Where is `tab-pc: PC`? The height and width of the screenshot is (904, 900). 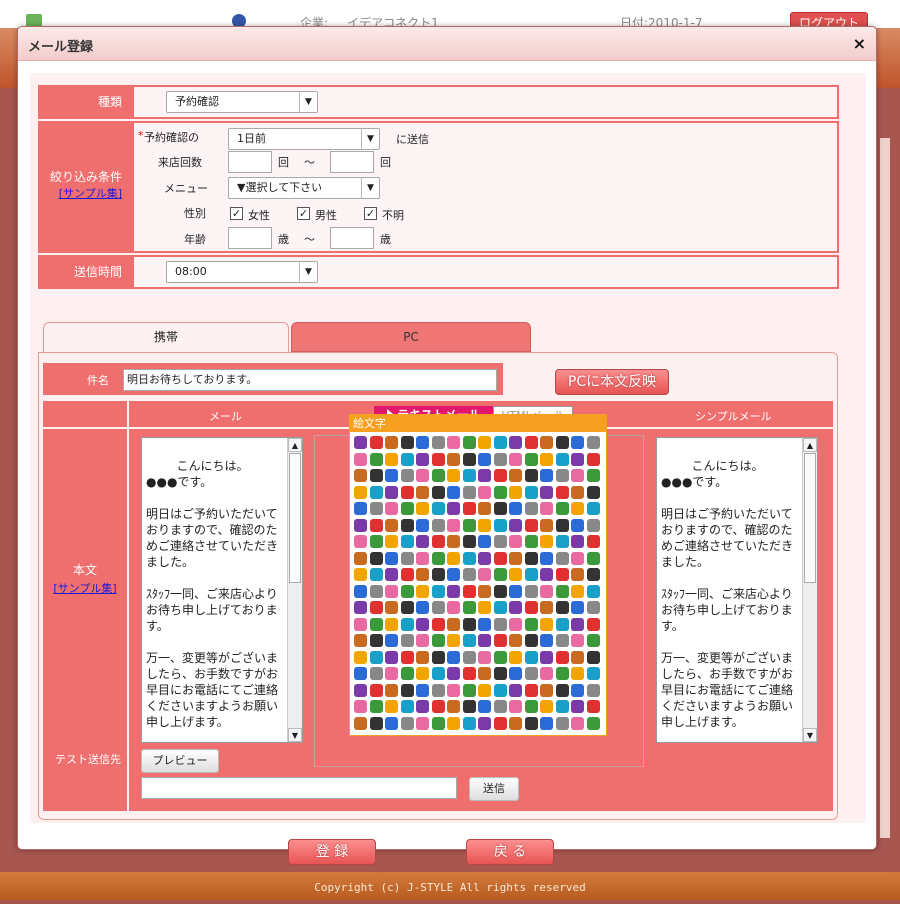
tab-pc: PC is located at coordinates (411, 337).